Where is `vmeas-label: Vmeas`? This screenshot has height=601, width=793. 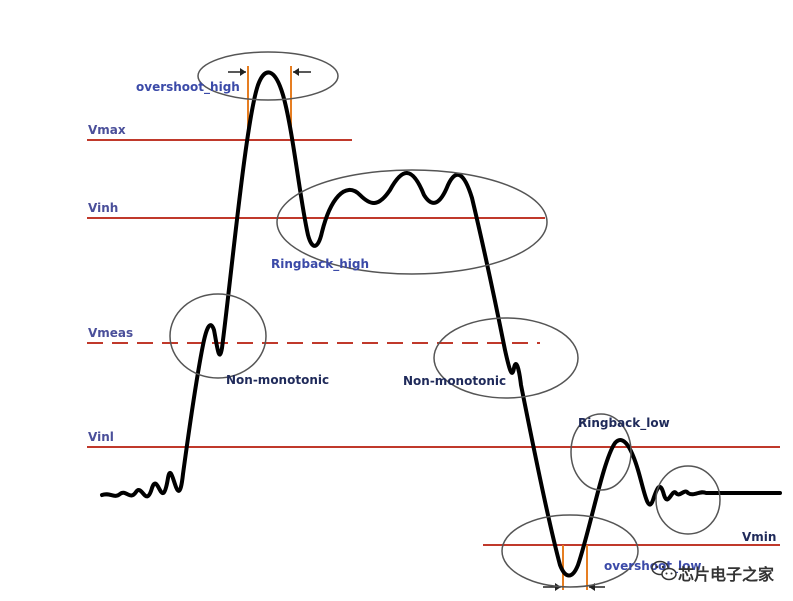
vmeas-label: Vmeas is located at coordinates (110, 333).